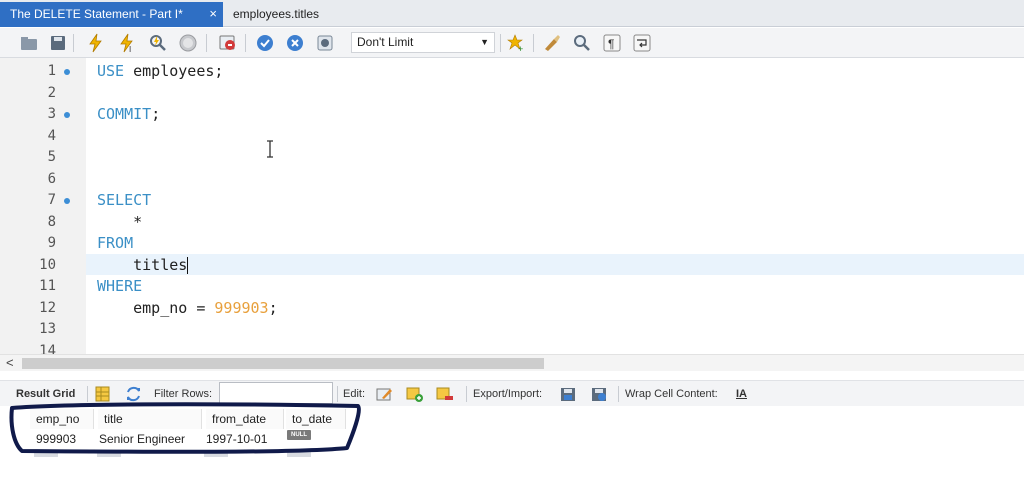 The width and height of the screenshot is (1024, 478). I want to click on svg-text: I, so click(130, 49).